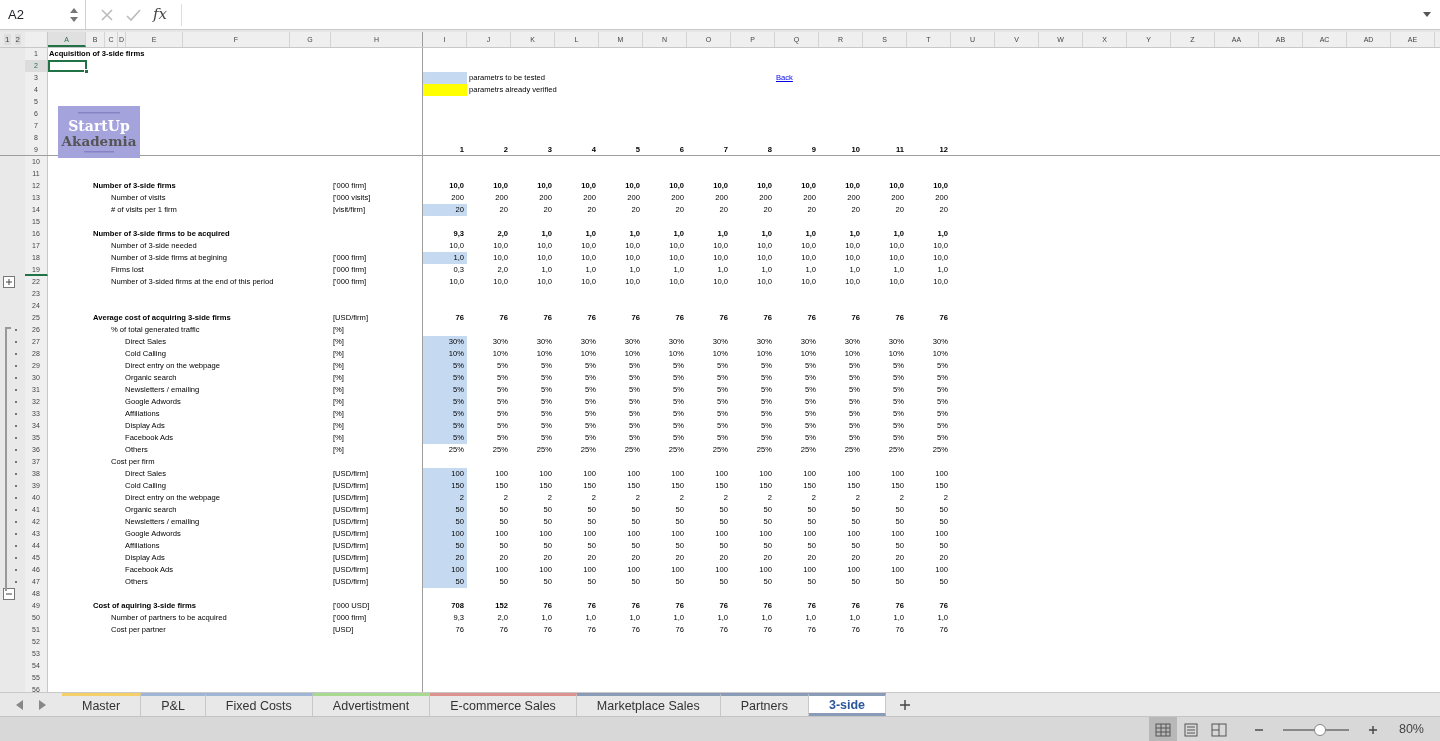 This screenshot has width=1440, height=741. Describe the element at coordinates (1319, 729) in the screenshot. I see `slider-thumb` at that location.